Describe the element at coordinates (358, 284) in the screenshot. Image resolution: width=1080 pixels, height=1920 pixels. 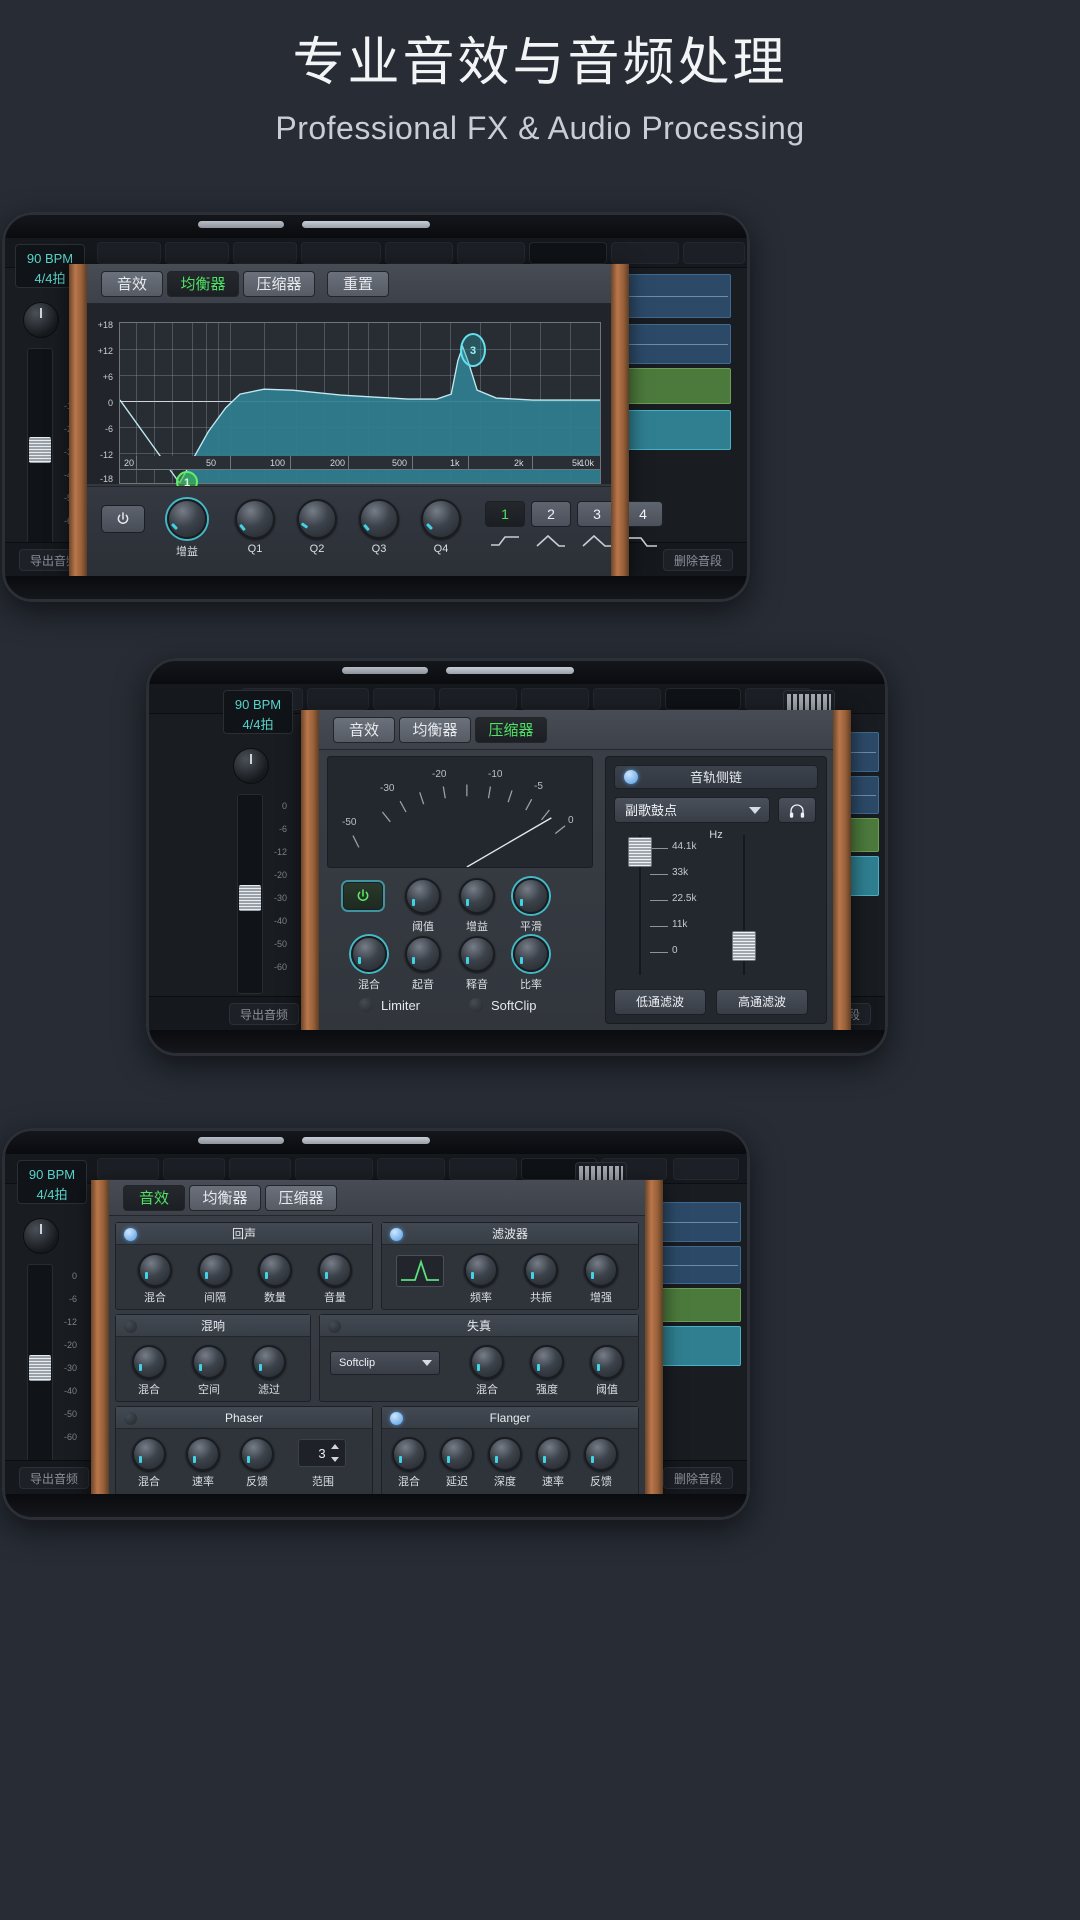
I see `tab-reset: 重置` at that location.